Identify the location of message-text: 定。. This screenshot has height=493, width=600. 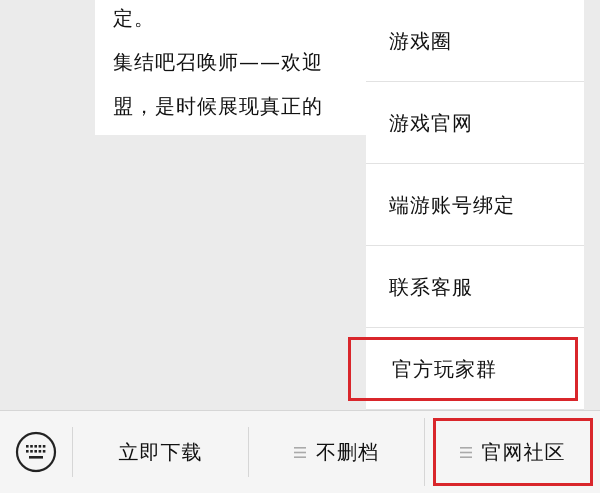
(134, 18).